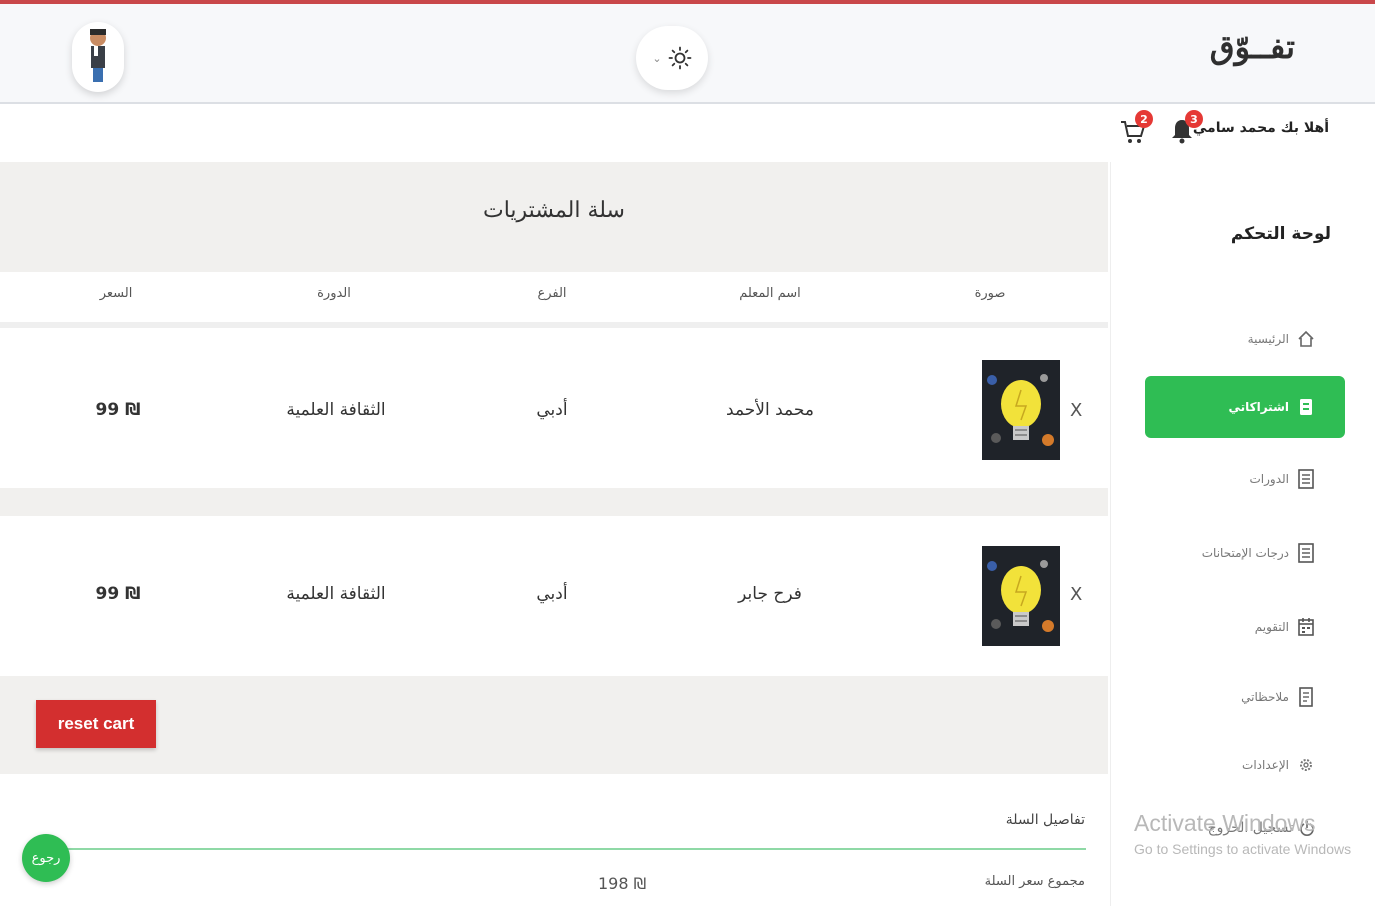 Image resolution: width=1375 pixels, height=906 pixels. Describe the element at coordinates (116, 293) in the screenshot. I see `column-header-price: السعر` at that location.